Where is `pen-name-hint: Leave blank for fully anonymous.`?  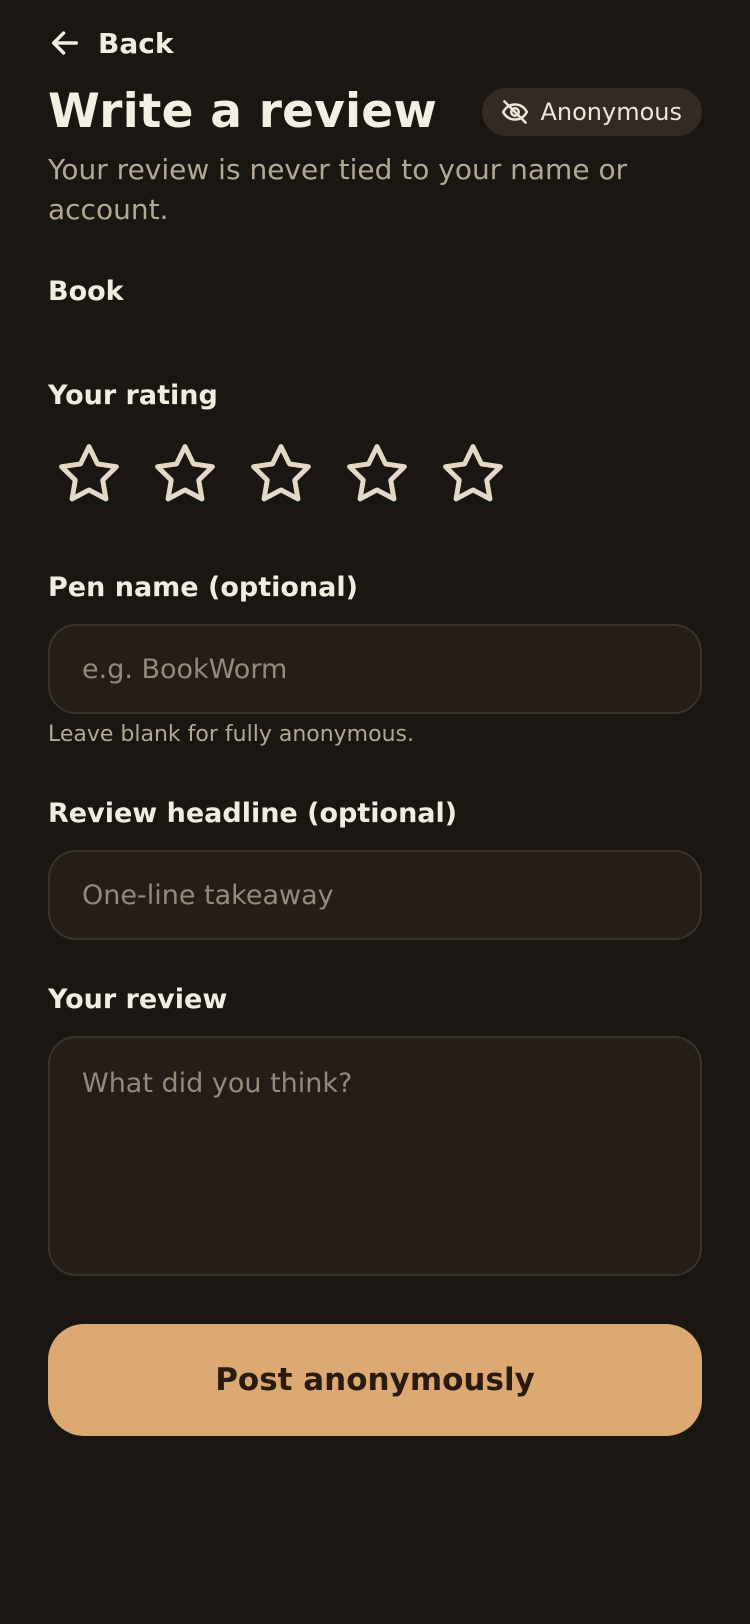 pen-name-hint: Leave blank for fully anonymous. is located at coordinates (231, 734).